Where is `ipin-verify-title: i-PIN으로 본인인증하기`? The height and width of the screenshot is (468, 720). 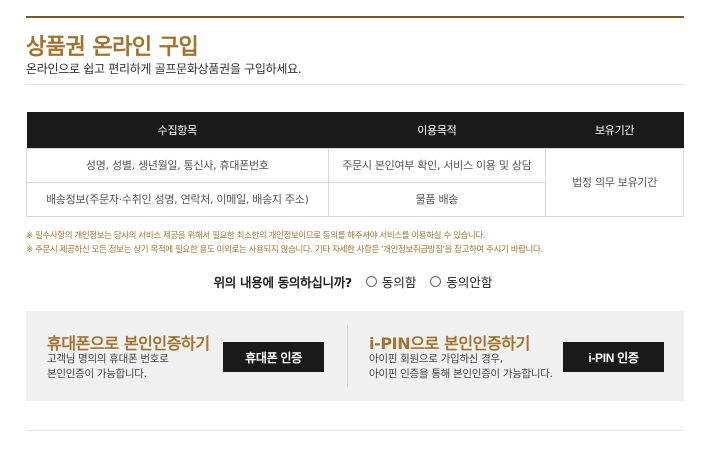 ipin-verify-title: i-PIN으로 본인인증하기 is located at coordinates (449, 343).